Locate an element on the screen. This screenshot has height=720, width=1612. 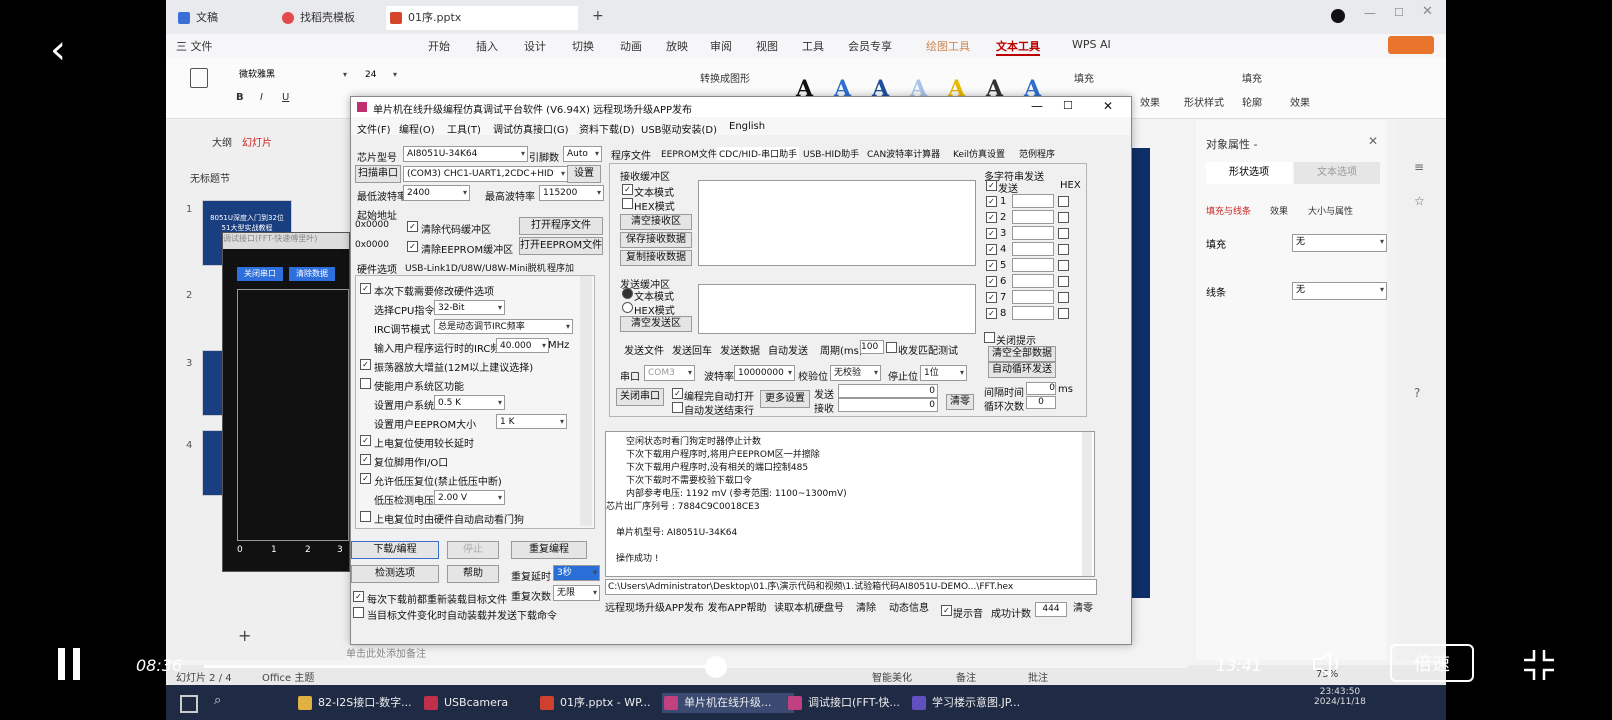
auto-loop-button: 自动循环发送 is located at coordinates (1022, 370).